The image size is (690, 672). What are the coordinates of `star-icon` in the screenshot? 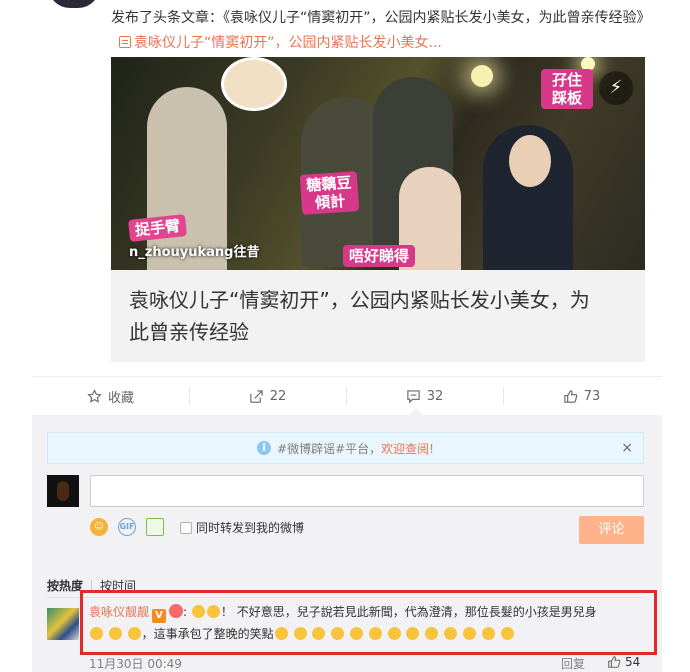 It's located at (94, 395).